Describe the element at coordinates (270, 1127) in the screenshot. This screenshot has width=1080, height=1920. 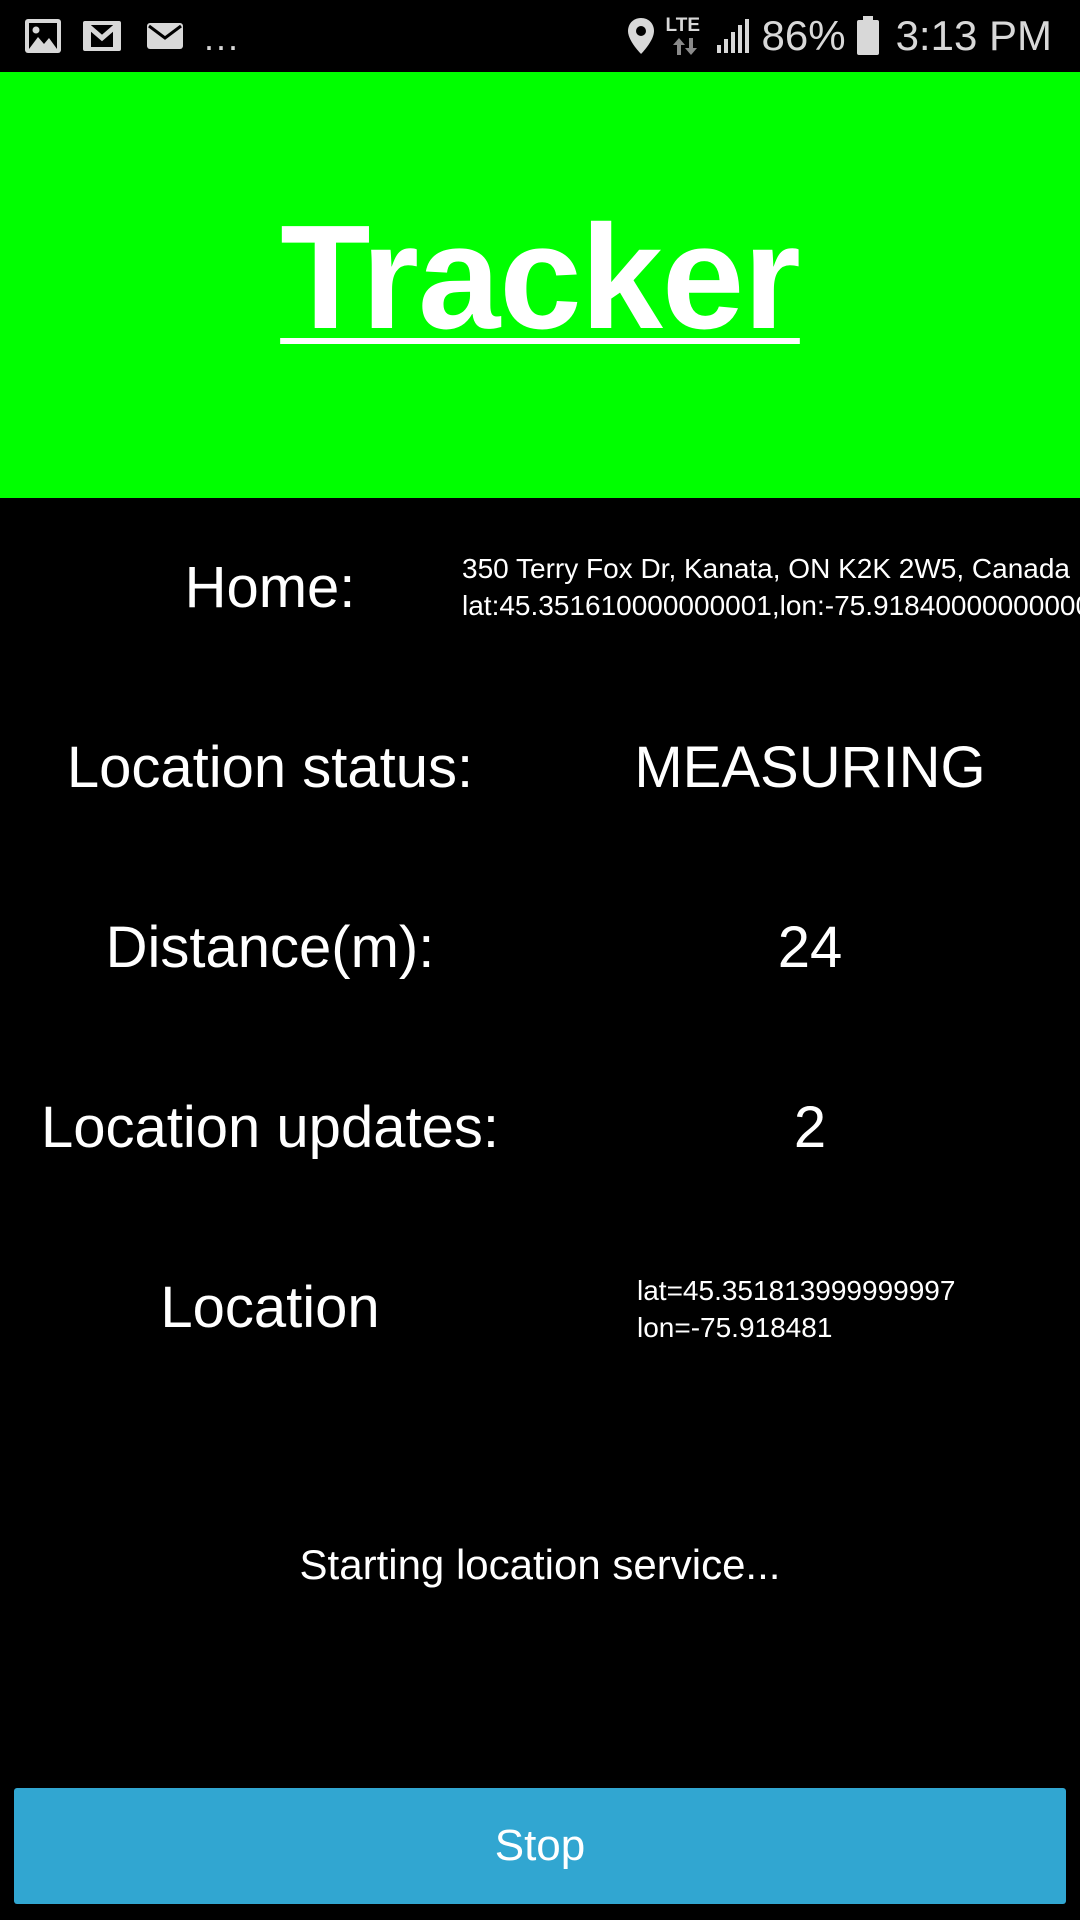
I see `location-updates-label: Location updates:` at that location.